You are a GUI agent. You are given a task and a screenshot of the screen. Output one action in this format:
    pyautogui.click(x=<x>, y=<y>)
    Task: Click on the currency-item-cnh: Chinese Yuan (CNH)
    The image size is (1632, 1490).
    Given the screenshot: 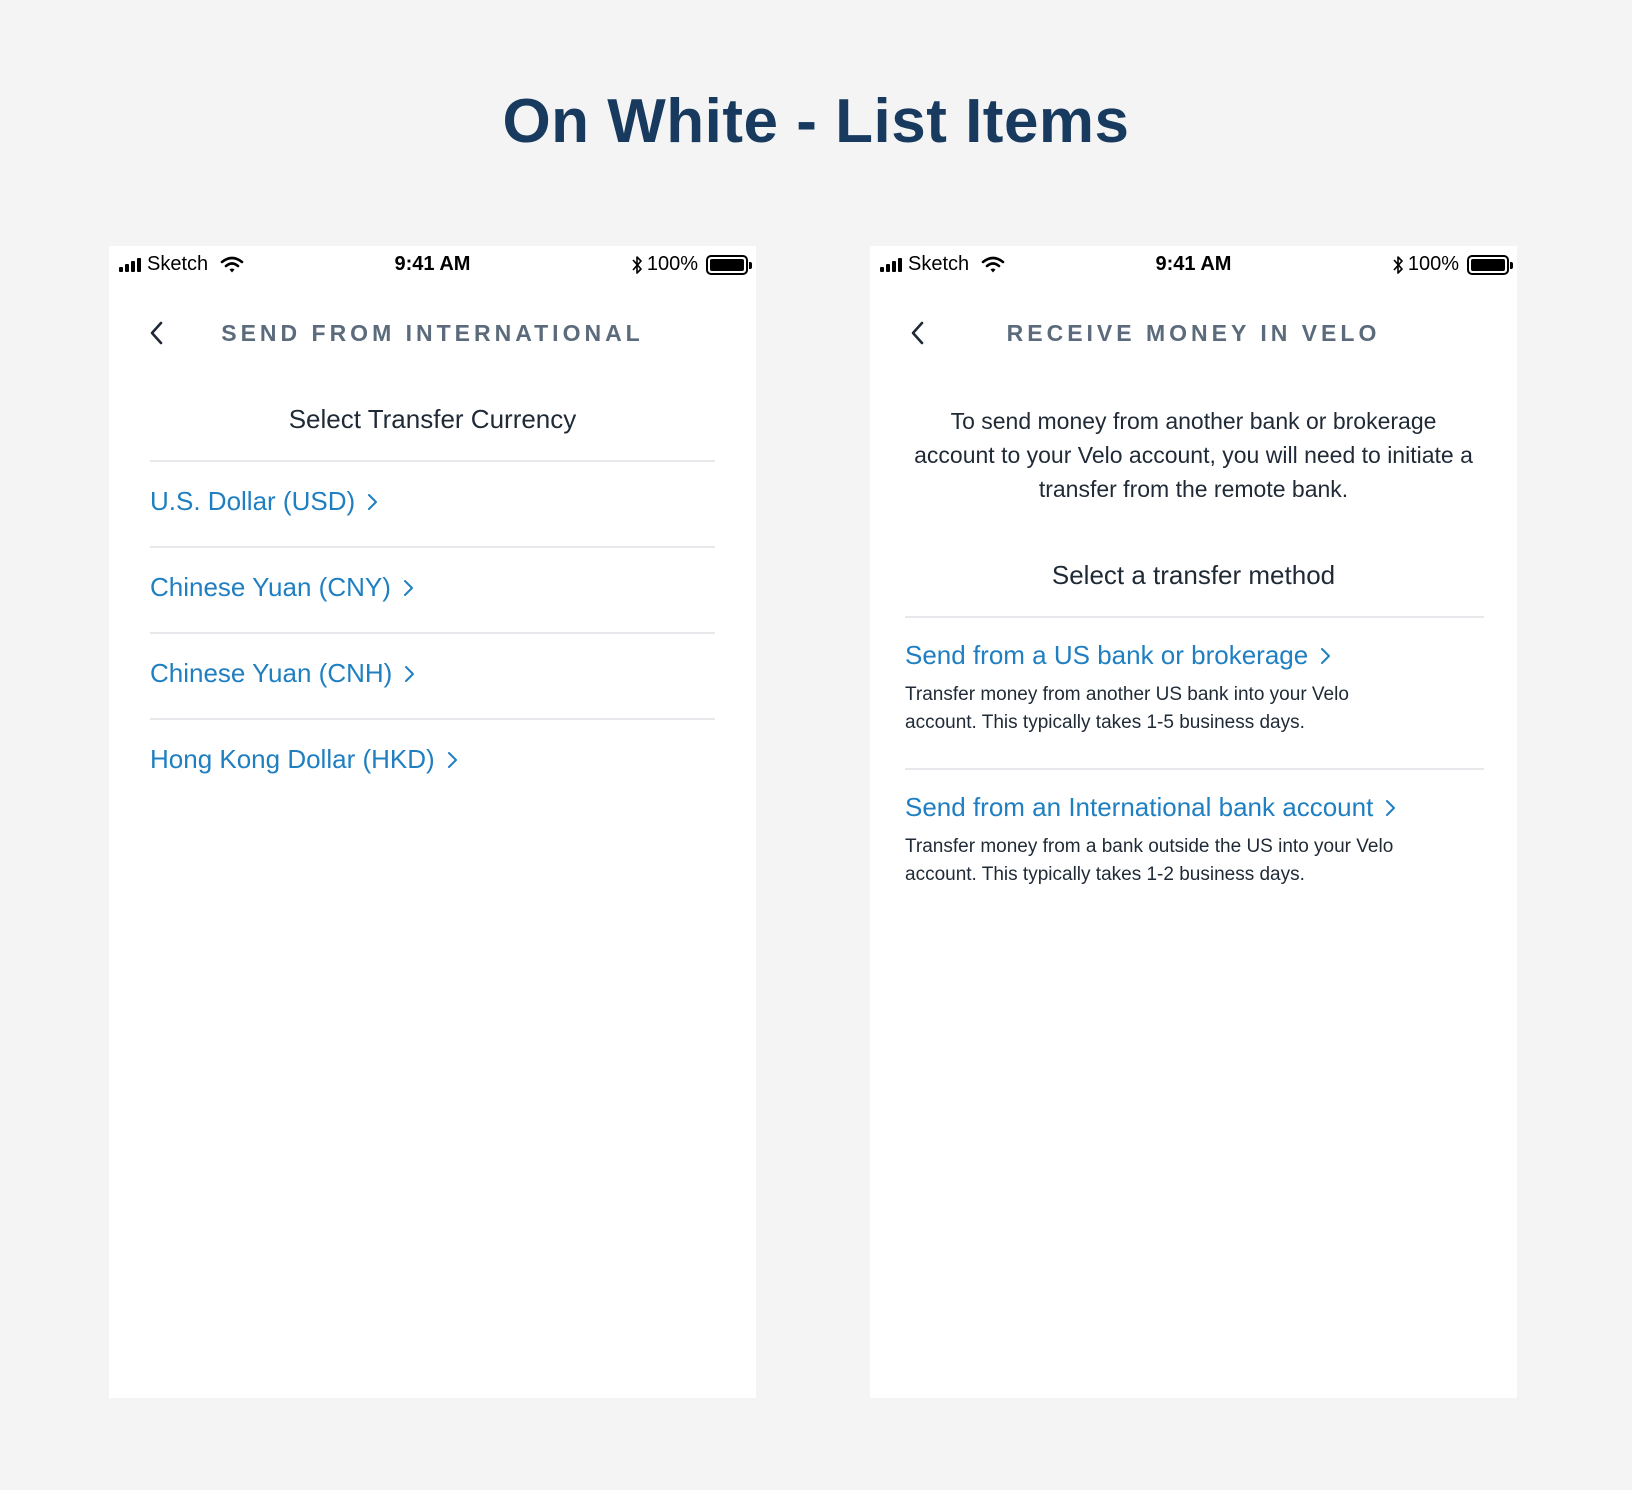 What is the action you would take?
    pyautogui.click(x=283, y=673)
    